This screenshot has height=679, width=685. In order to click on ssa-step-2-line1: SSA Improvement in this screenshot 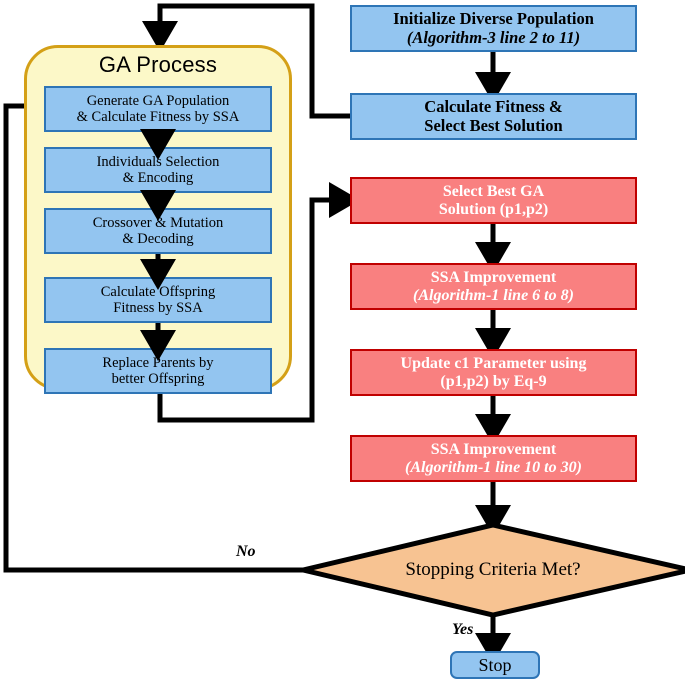, I will do `click(493, 277)`.